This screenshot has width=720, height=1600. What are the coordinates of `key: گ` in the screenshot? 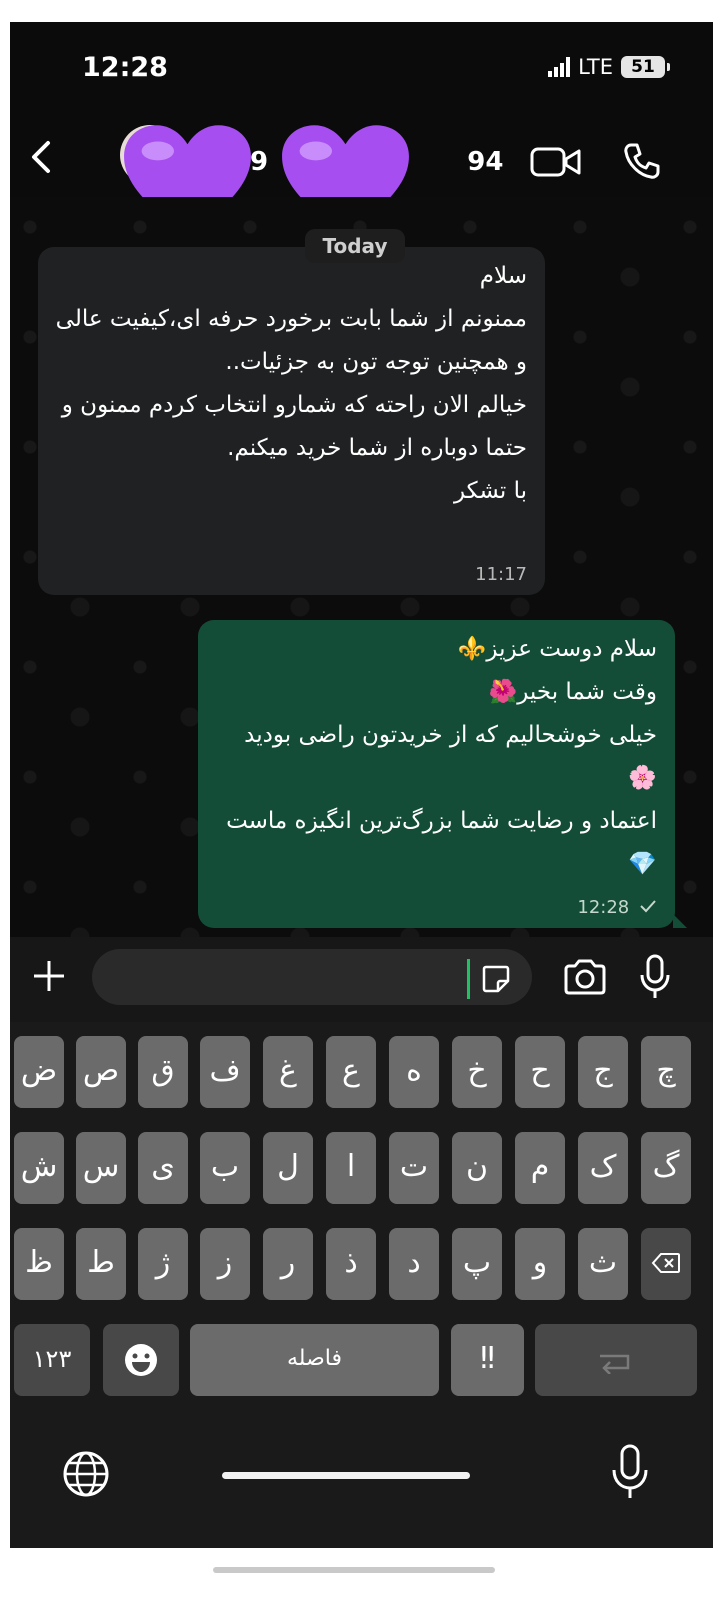 It's located at (666, 1168).